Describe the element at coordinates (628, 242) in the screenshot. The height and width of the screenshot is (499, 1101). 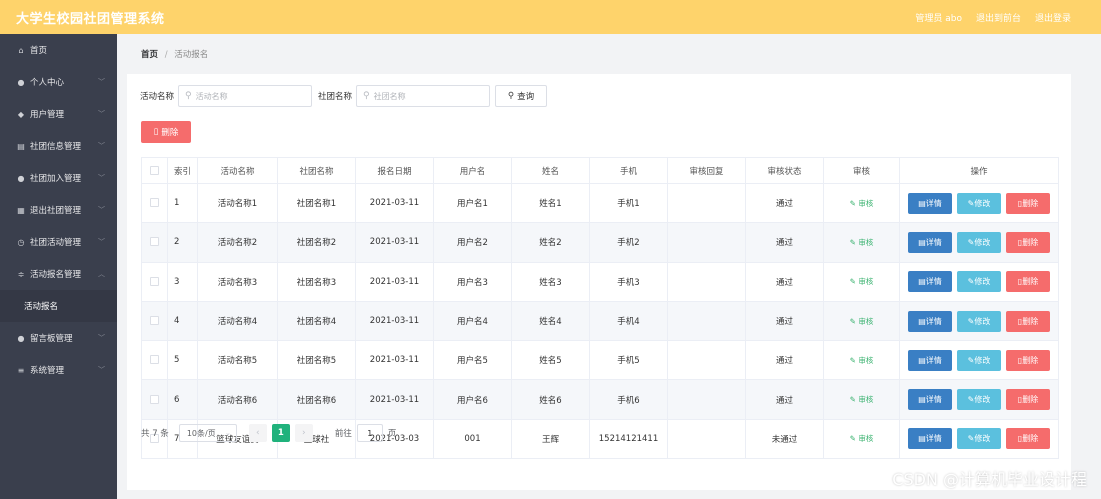
I see `cell-phone: 手机2` at that location.